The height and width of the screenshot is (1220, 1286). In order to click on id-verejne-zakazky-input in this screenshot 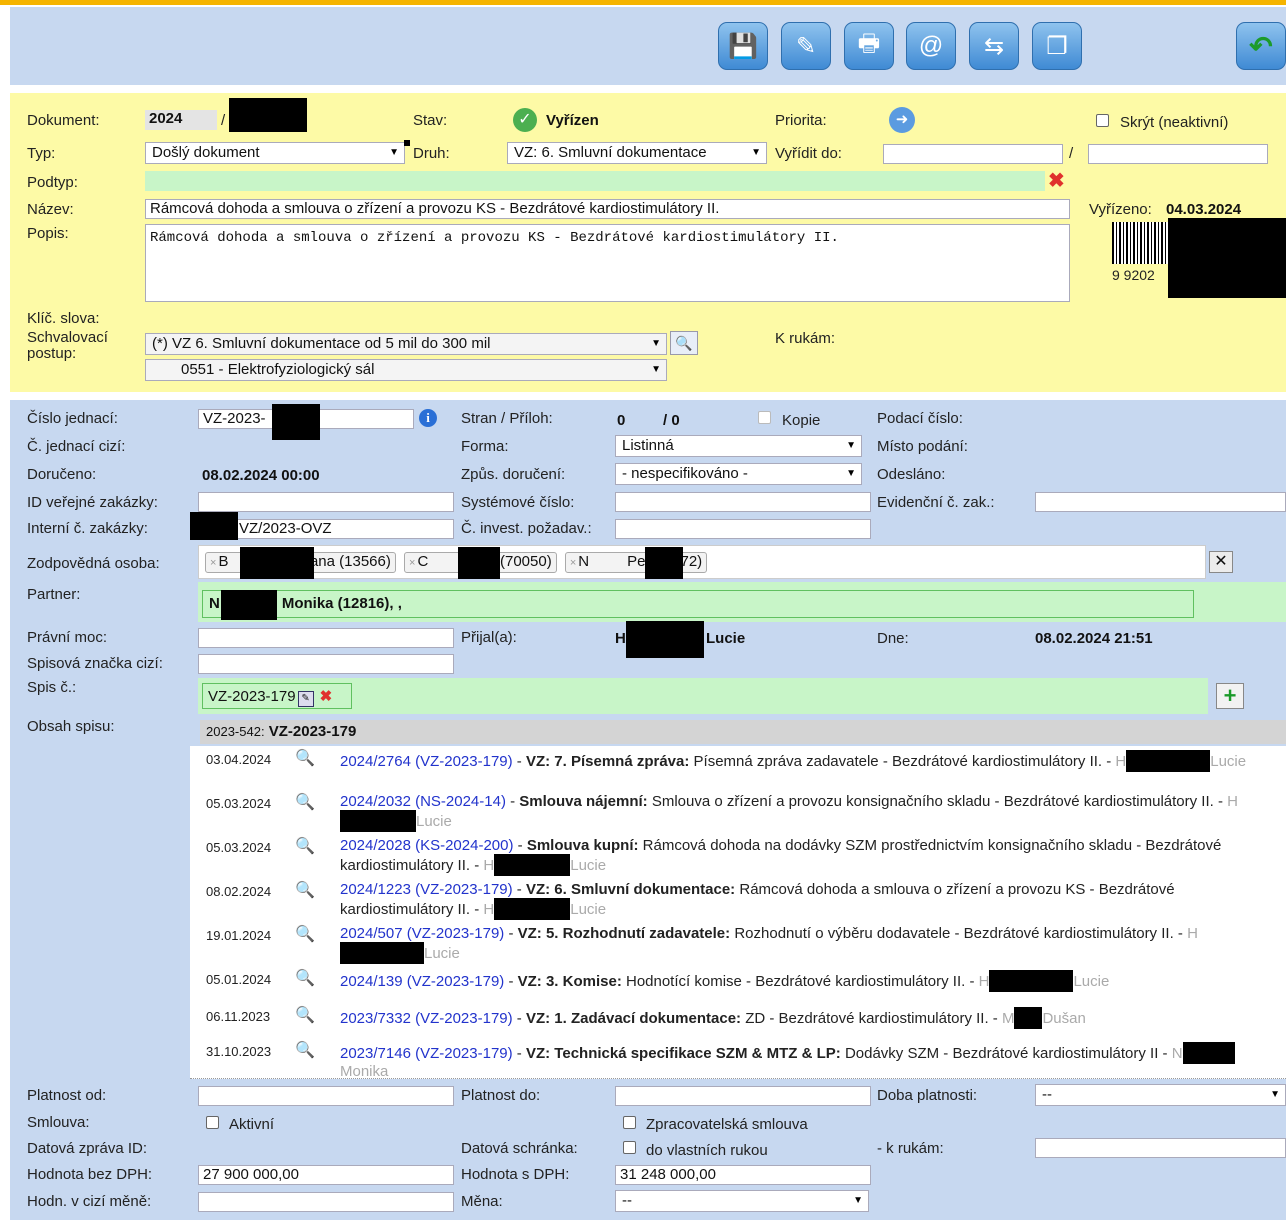, I will do `click(326, 502)`.